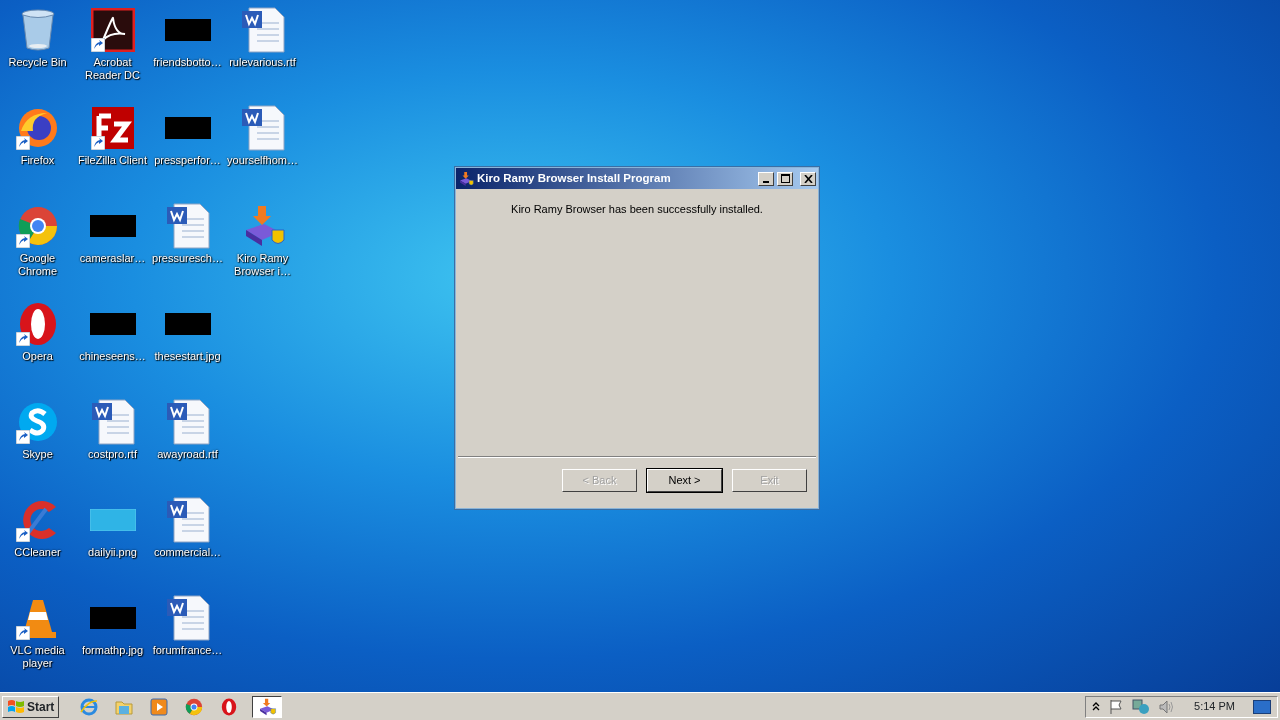 This screenshot has width=1280, height=720. Describe the element at coordinates (1116, 706) in the screenshot. I see `flag-icon` at that location.